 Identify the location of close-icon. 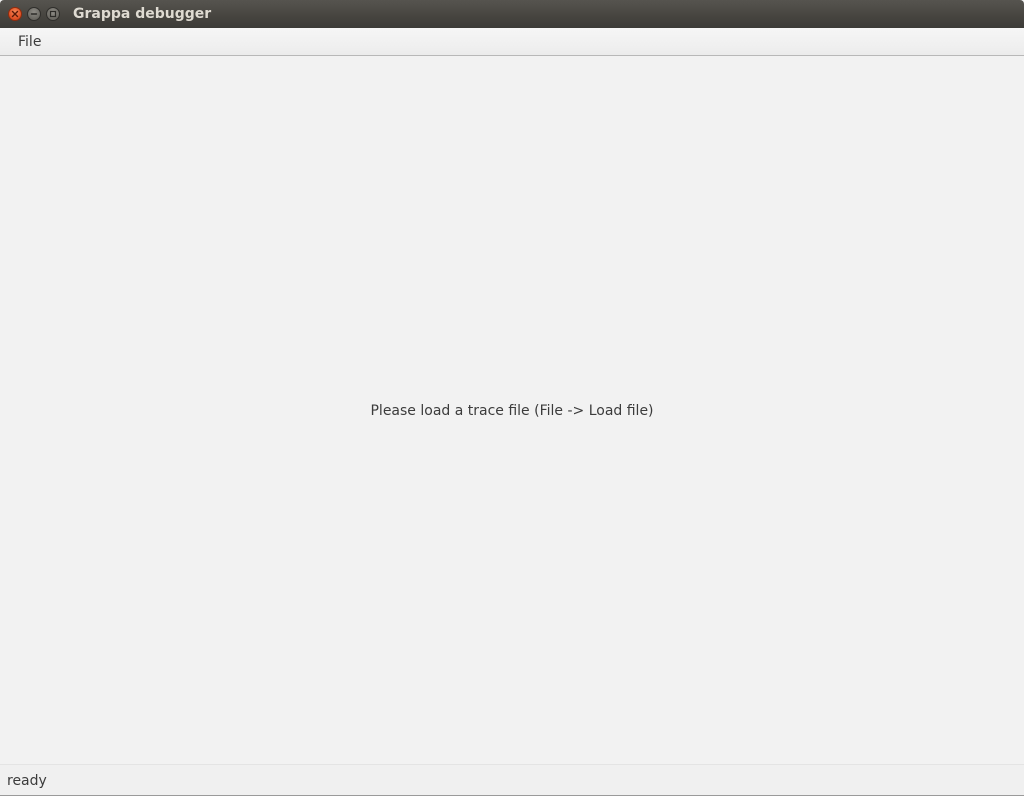
(15, 14).